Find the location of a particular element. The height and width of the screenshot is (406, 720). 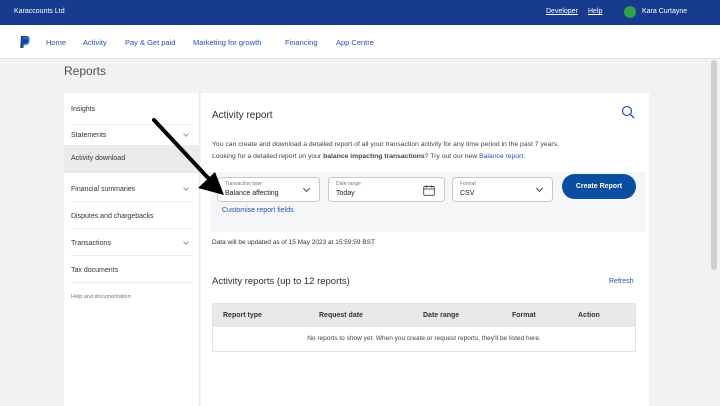

field-value: CSV is located at coordinates (467, 193).